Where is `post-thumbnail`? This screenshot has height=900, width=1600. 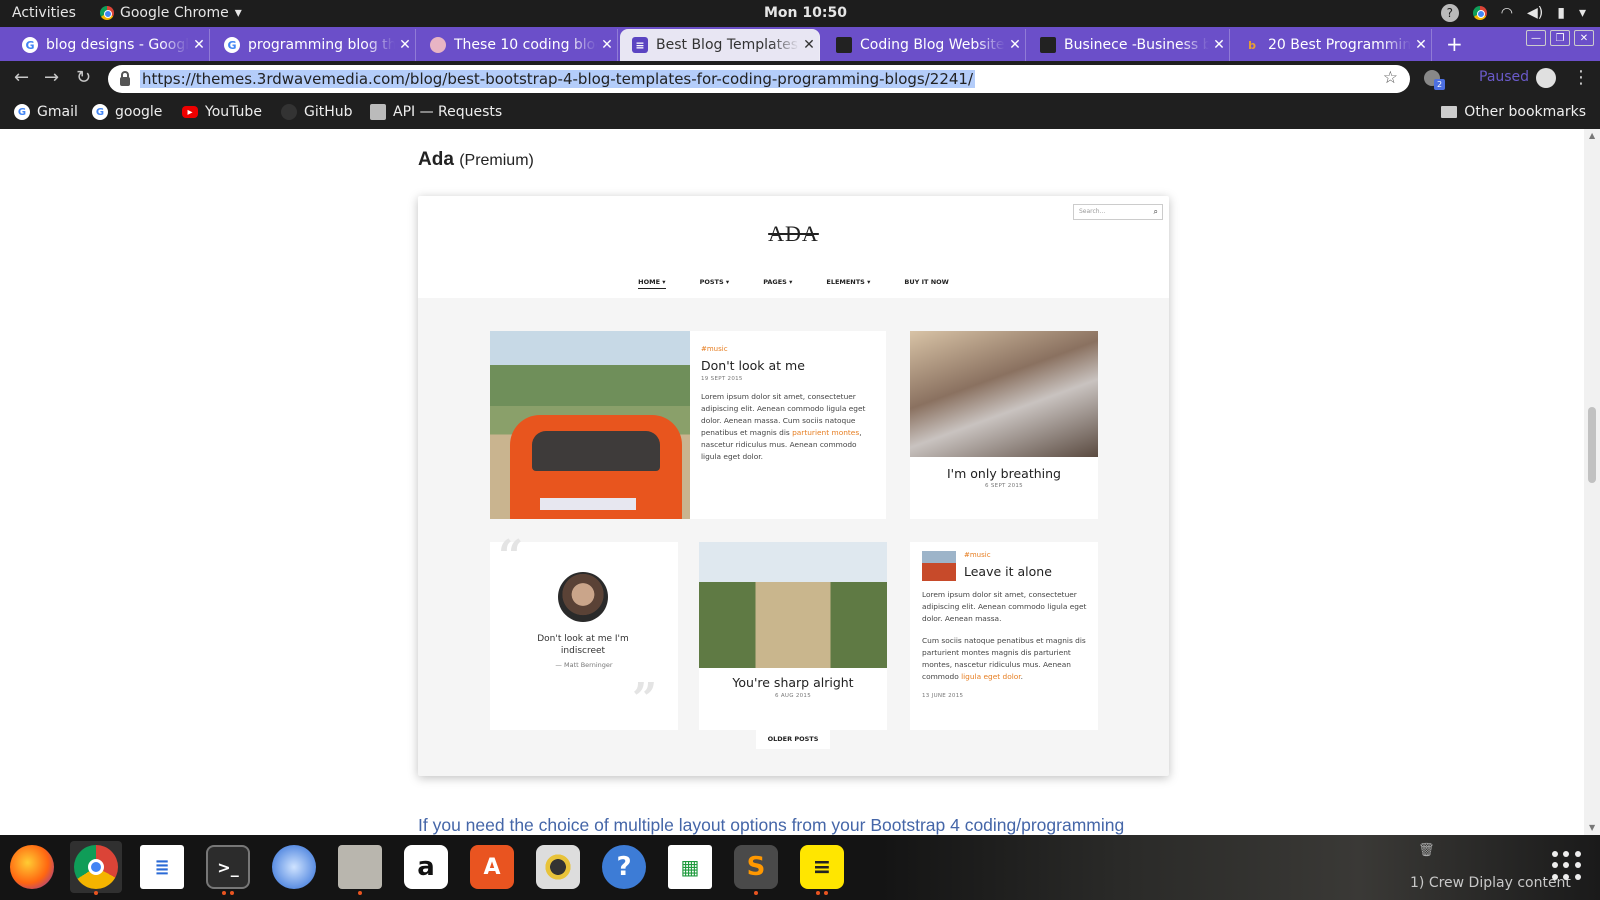
post-thumbnail is located at coordinates (939, 566).